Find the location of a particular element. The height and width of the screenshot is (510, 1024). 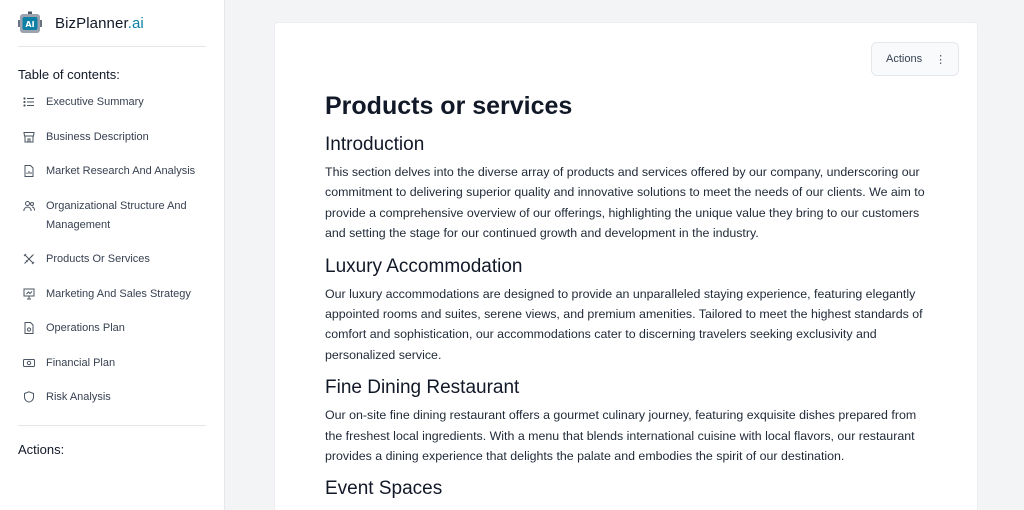

toc-item-risk-analysis: Risk Analysis is located at coordinates (123, 397).